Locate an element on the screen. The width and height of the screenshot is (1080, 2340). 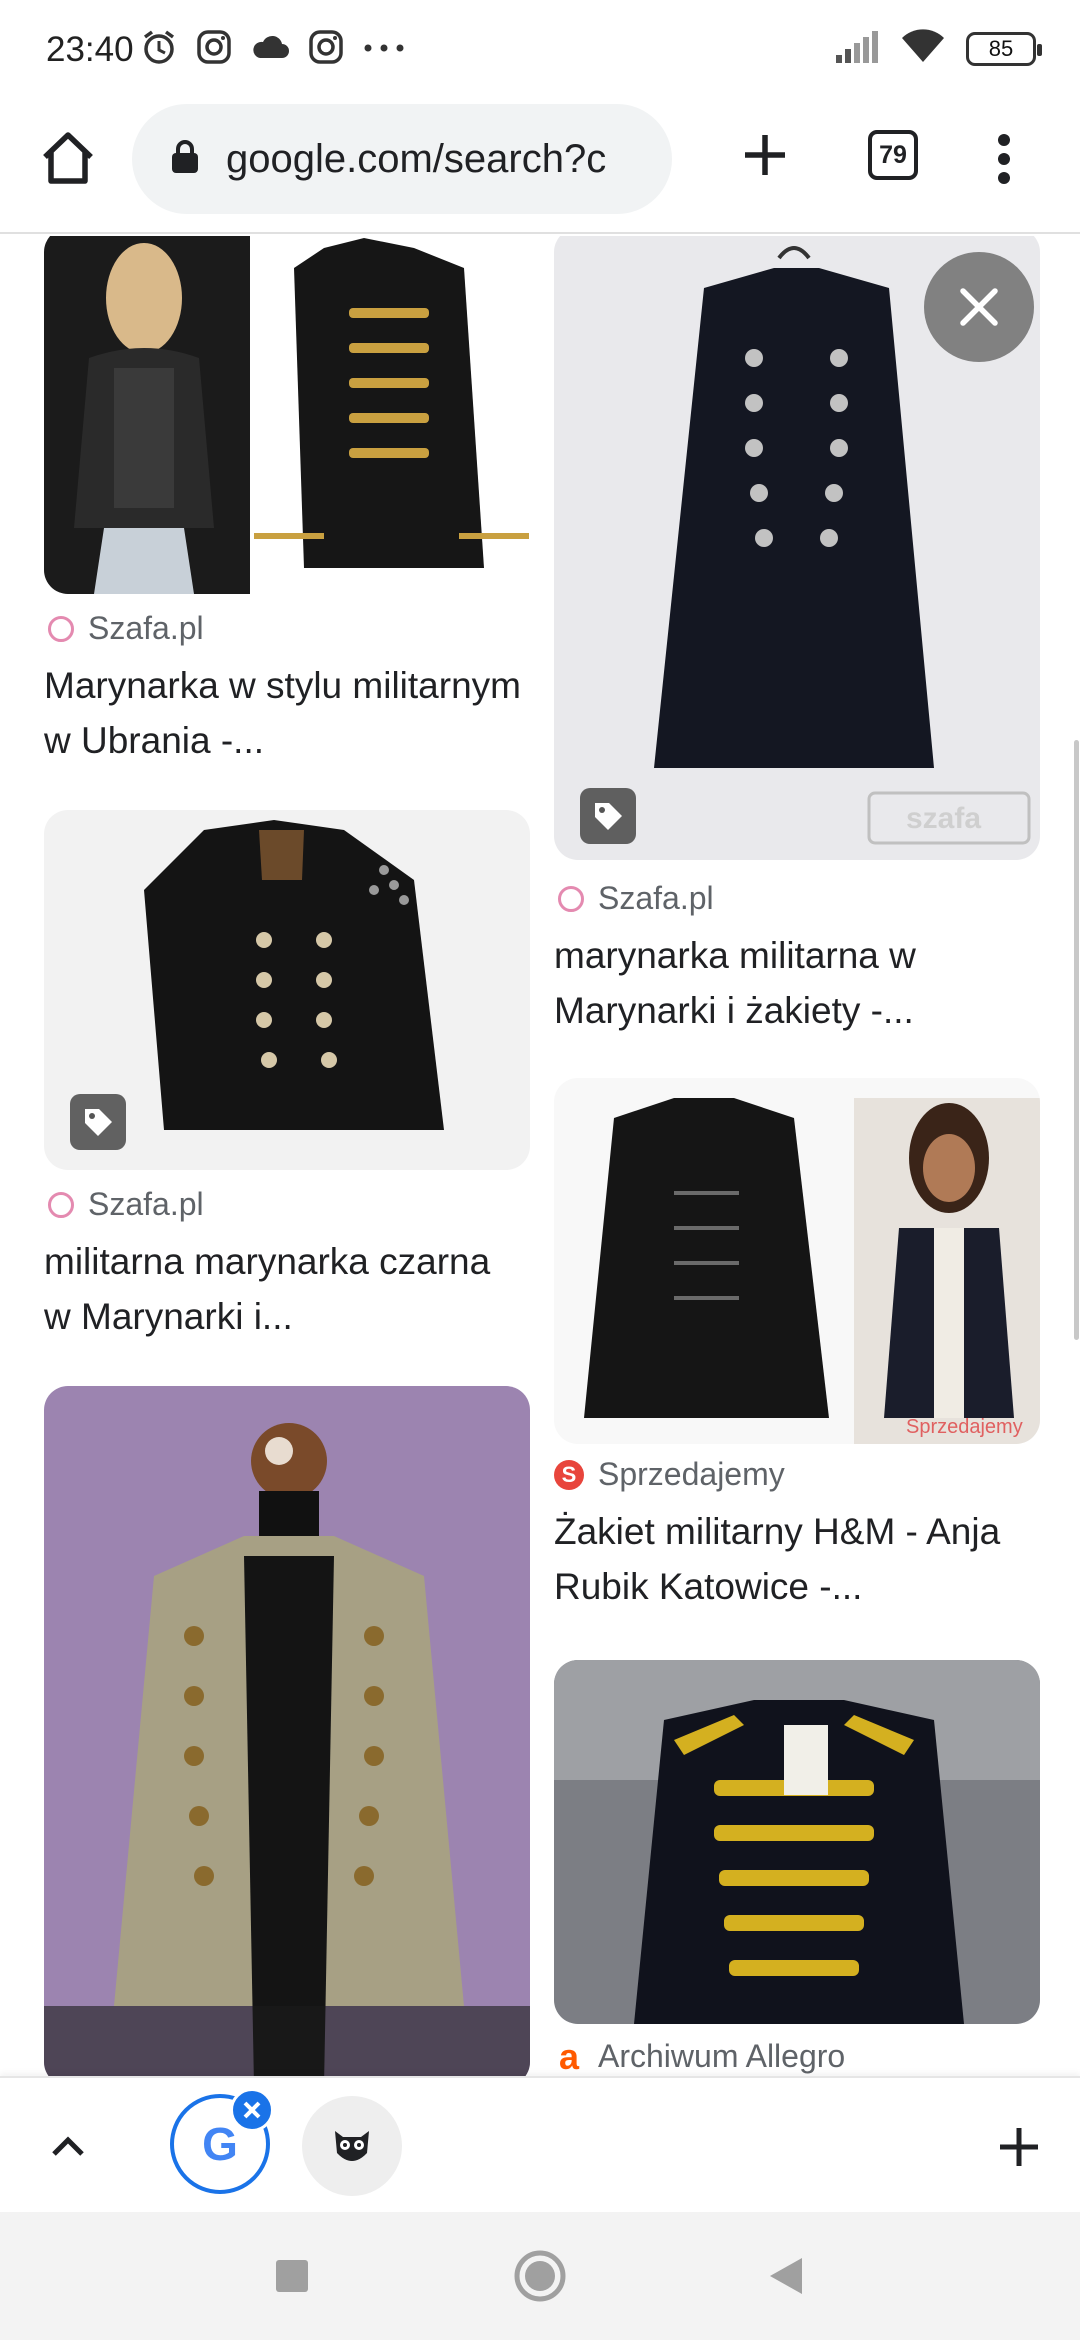
sprzedajemy-favicon-icon: S is located at coordinates (569, 1474).